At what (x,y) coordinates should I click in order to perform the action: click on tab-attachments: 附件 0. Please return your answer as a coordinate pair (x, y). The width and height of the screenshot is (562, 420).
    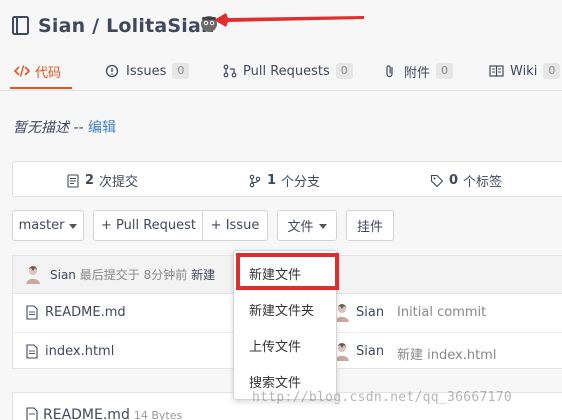
    Looking at the image, I should click on (418, 71).